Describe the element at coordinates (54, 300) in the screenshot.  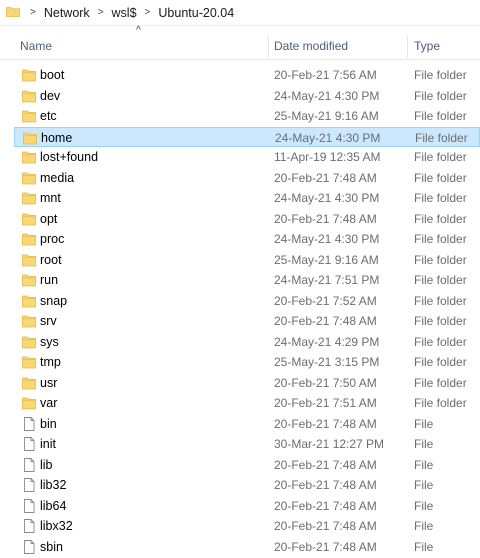
I see `item-name: snap` at that location.